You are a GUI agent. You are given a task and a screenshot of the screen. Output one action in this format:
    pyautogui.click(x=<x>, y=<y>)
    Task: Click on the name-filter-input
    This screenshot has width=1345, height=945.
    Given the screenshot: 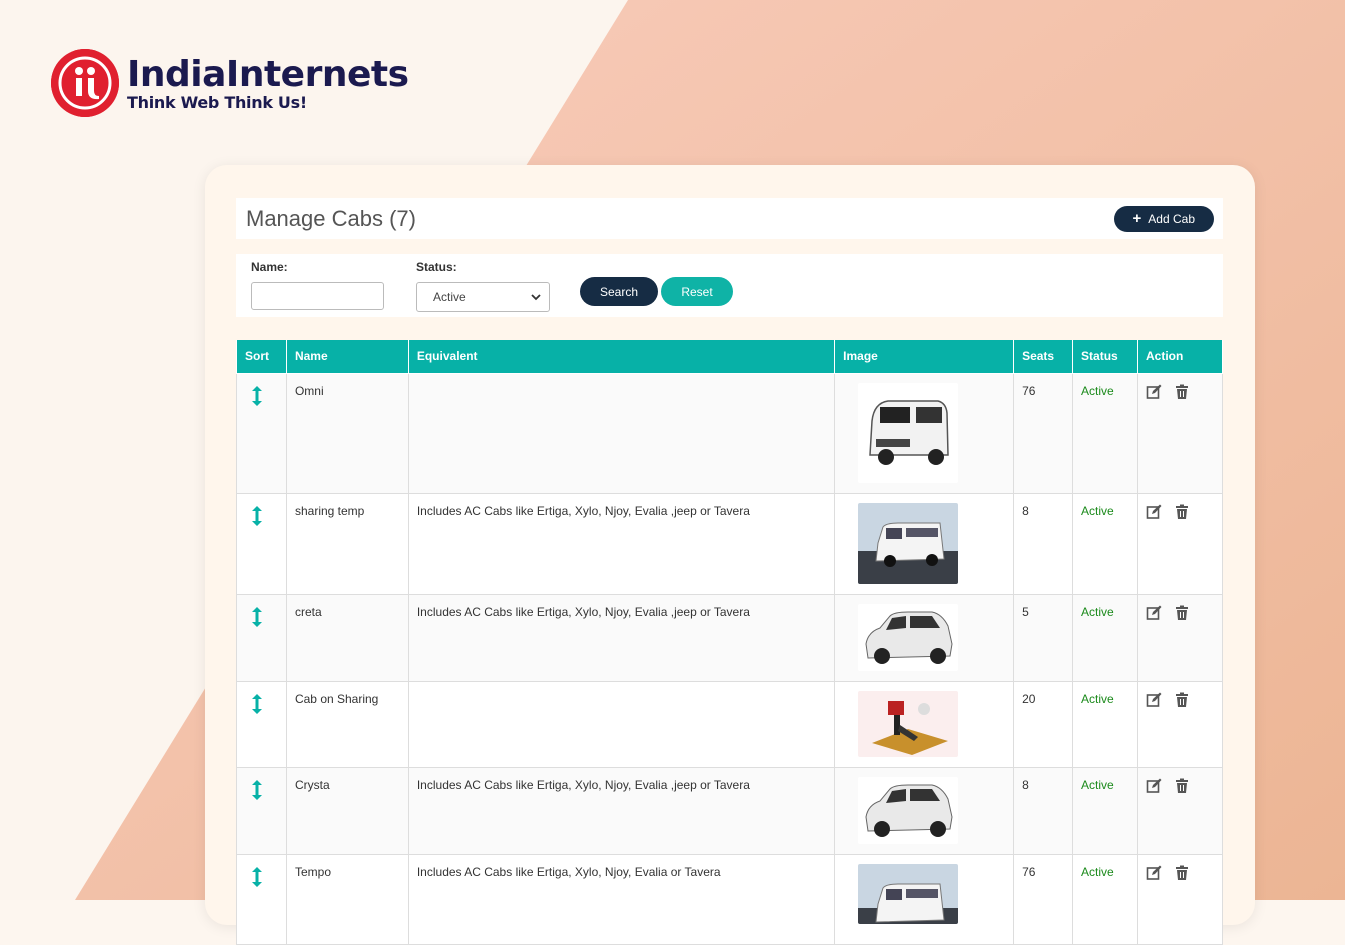 What is the action you would take?
    pyautogui.click(x=317, y=296)
    